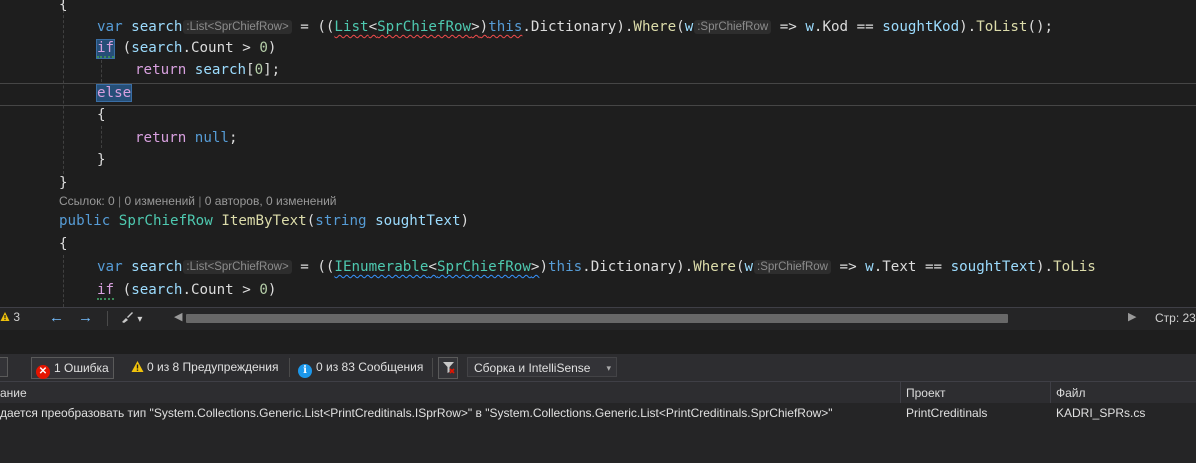 This screenshot has width=1196, height=463. What do you see at coordinates (233, 138) in the screenshot?
I see `code-token: ;` at bounding box center [233, 138].